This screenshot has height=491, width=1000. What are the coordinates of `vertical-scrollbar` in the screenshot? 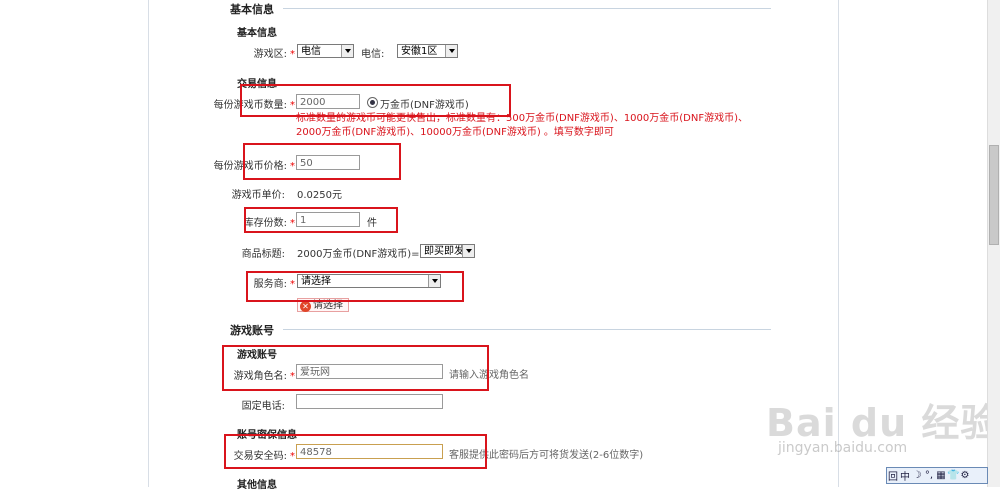 It's located at (993, 243).